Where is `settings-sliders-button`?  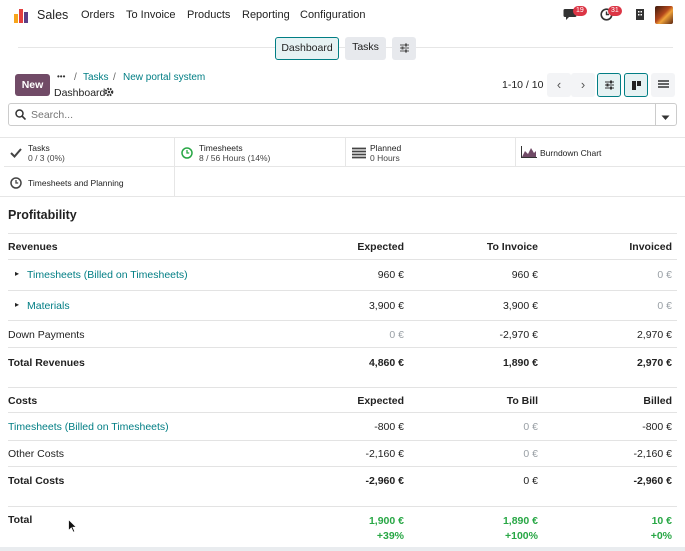
settings-sliders-button is located at coordinates (404, 48).